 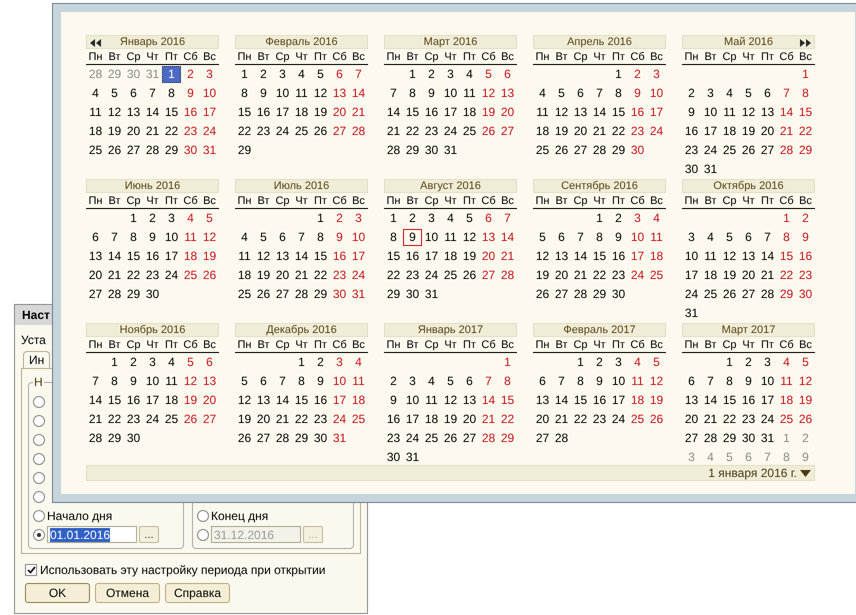 I want to click on day-cell: 18, so click(x=244, y=275).